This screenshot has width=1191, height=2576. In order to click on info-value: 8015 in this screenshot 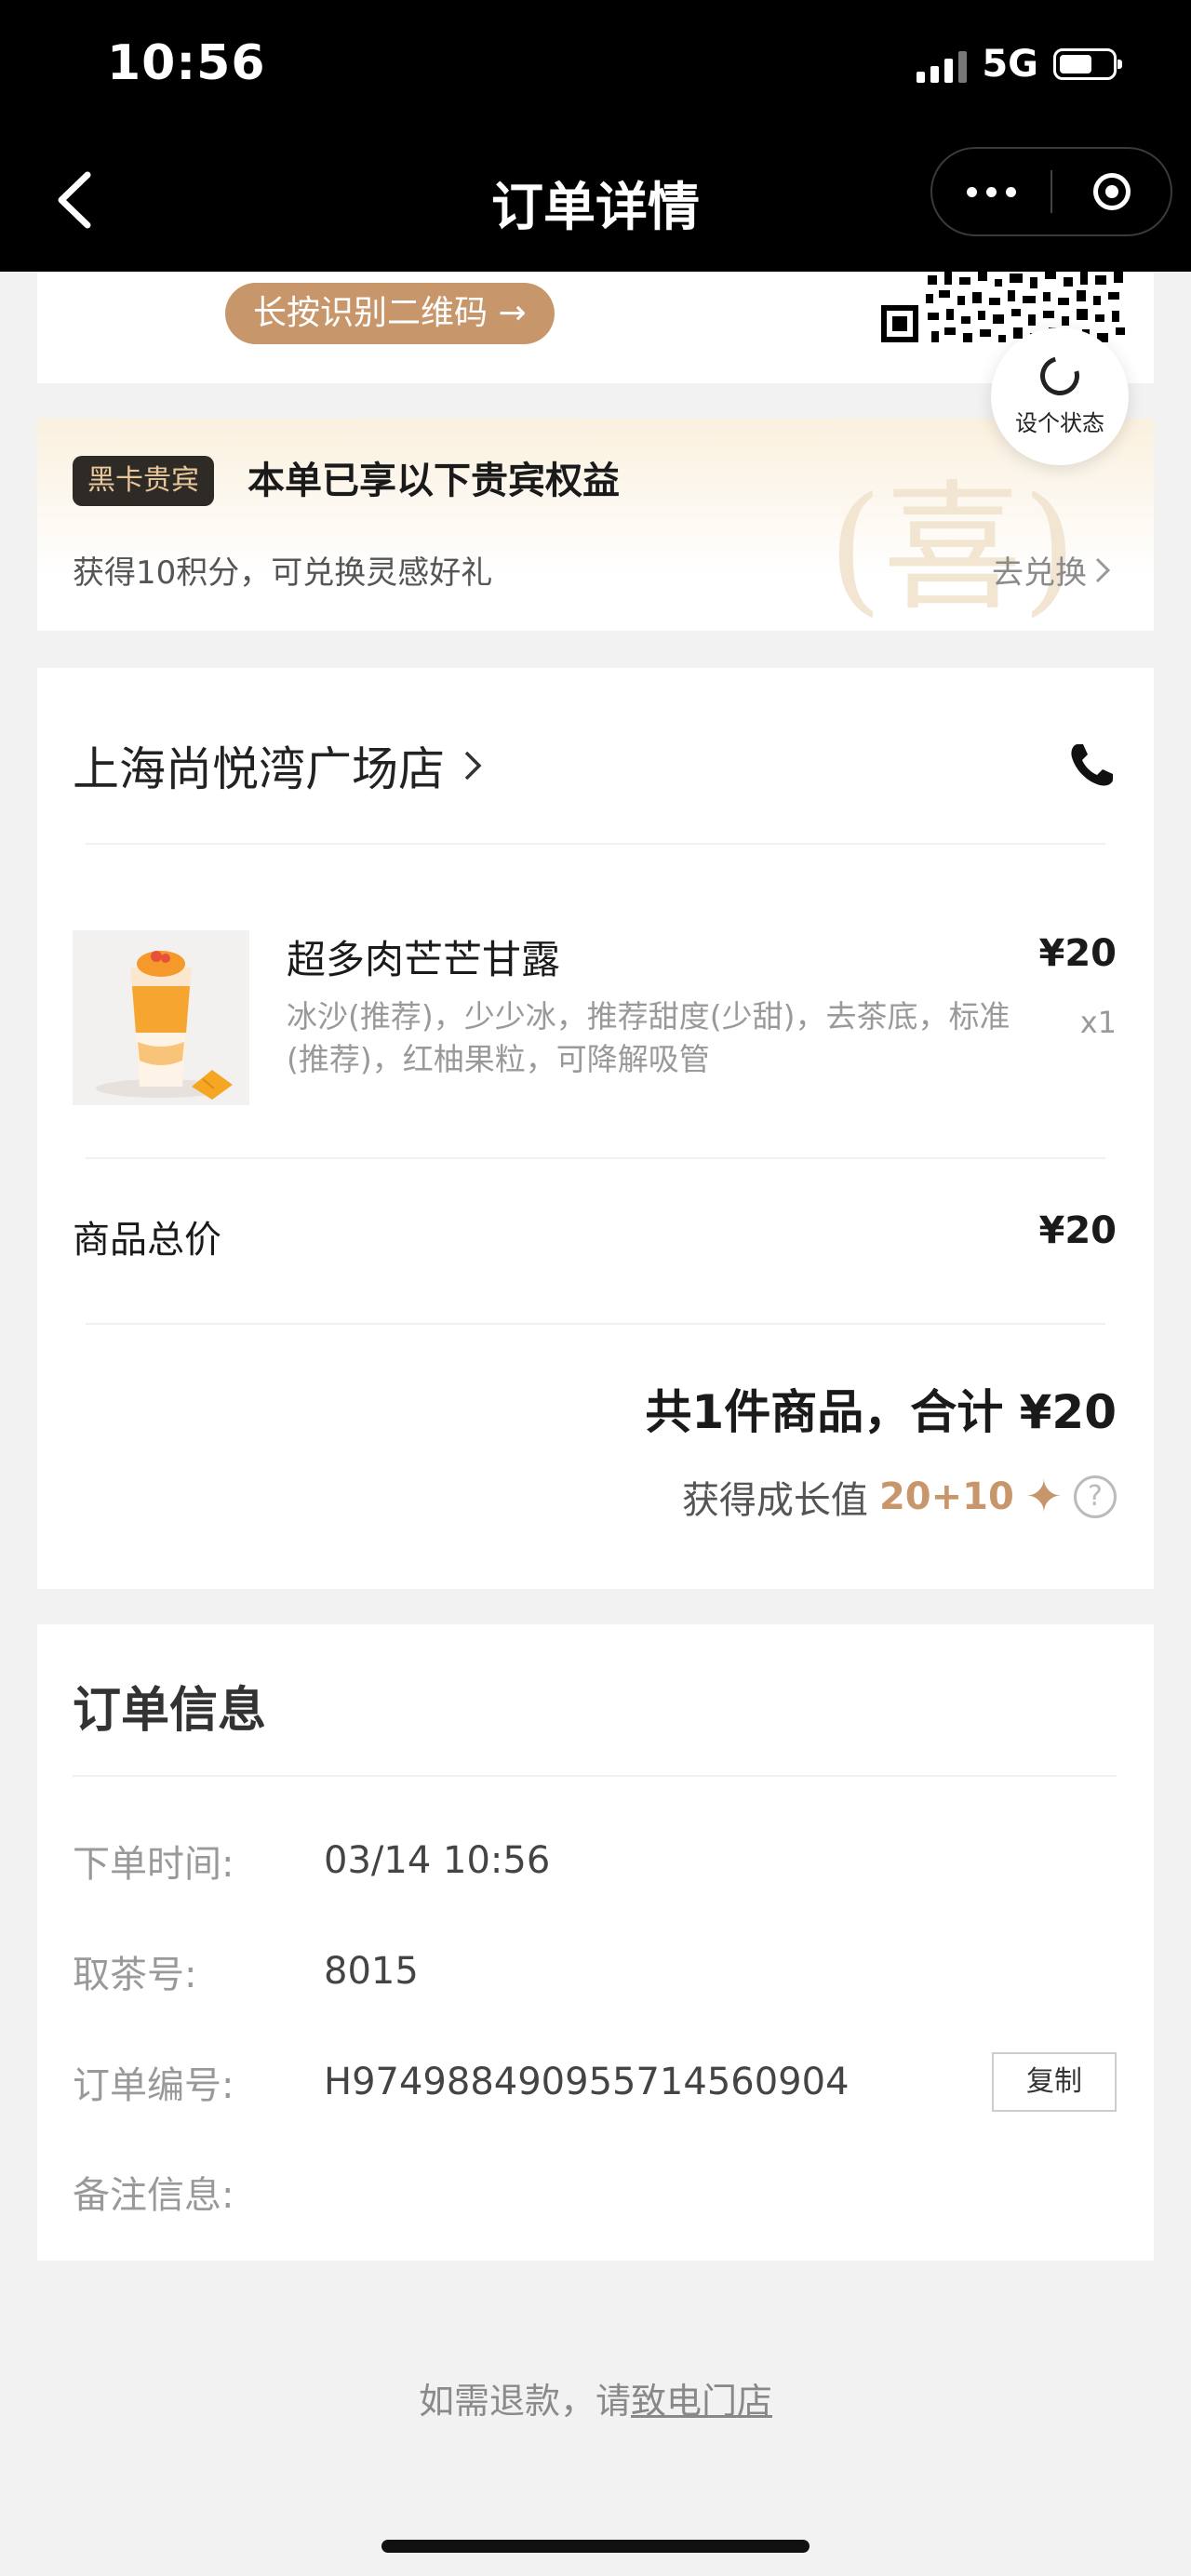, I will do `click(371, 1971)`.